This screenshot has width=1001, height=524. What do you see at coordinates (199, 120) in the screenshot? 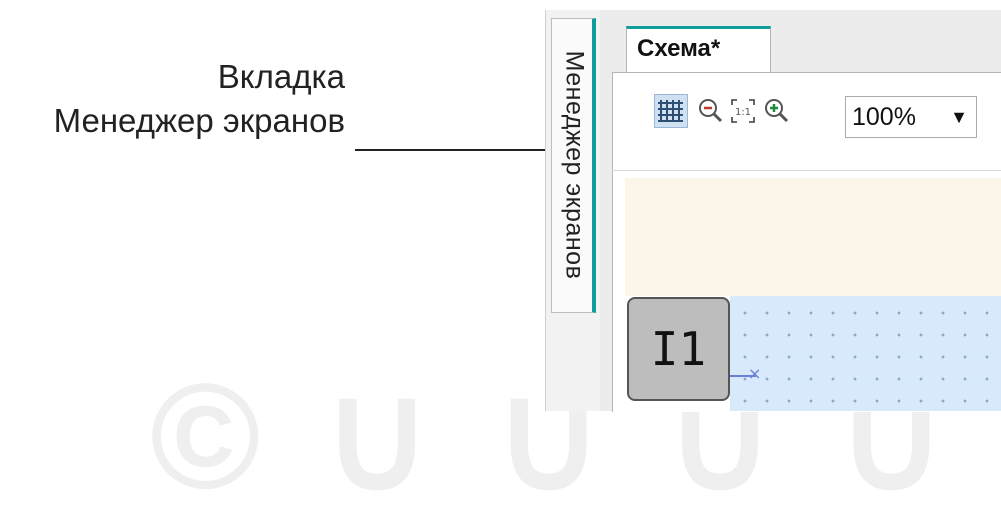
I see `callout-line-2: Менеджер экранов` at bounding box center [199, 120].